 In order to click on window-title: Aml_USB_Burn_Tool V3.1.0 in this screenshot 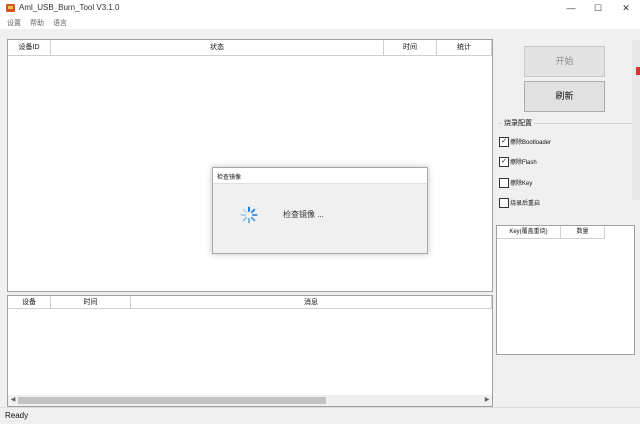, I will do `click(69, 7)`.